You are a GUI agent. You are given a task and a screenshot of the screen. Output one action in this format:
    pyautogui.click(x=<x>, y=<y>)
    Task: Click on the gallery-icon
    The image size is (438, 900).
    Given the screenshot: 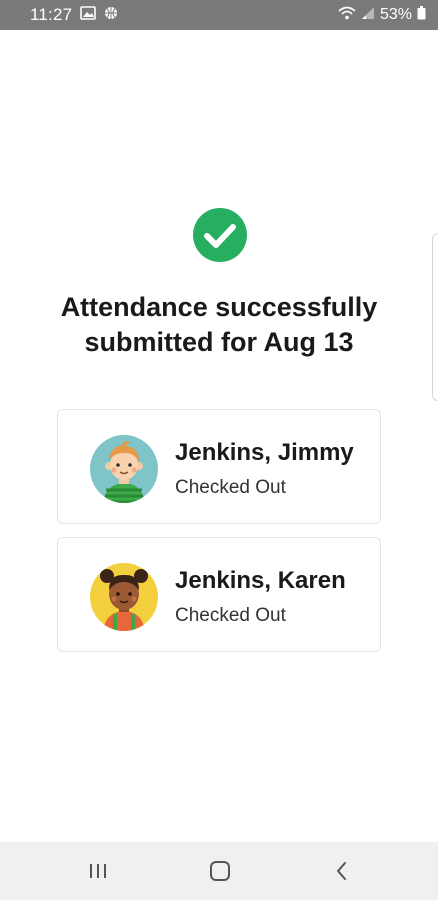 What is the action you would take?
    pyautogui.click(x=88, y=15)
    